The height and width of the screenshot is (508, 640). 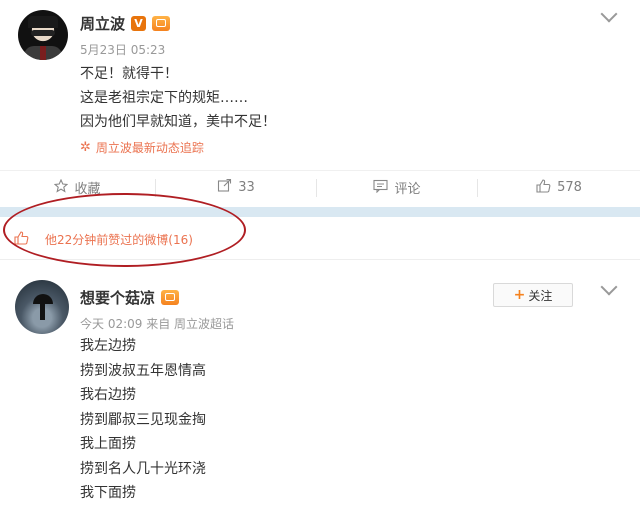 I want to click on post-text-line: 我右边捞, so click(x=108, y=395).